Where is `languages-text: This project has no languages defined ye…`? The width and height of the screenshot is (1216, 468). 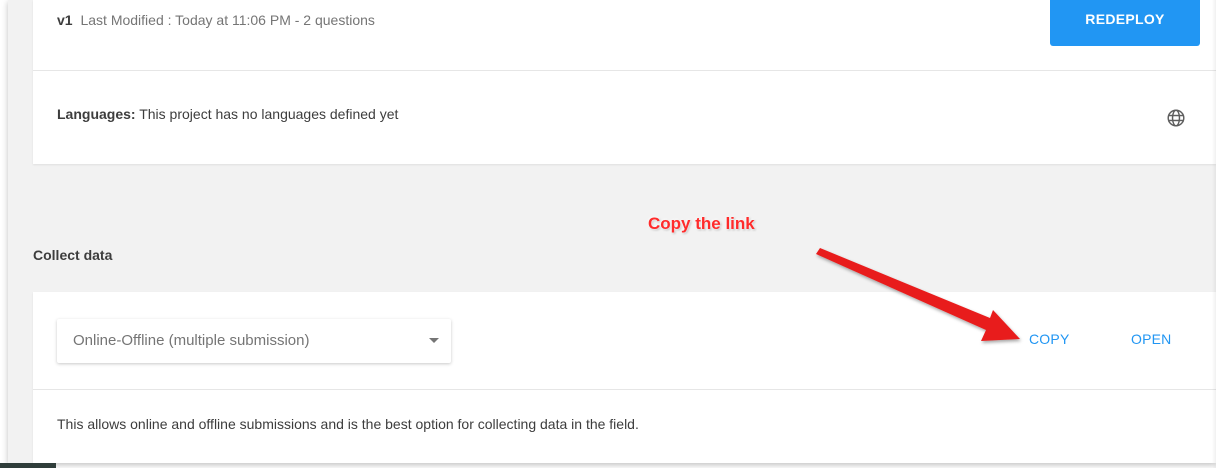
languages-text: This project has no languages defined ye… is located at coordinates (269, 114).